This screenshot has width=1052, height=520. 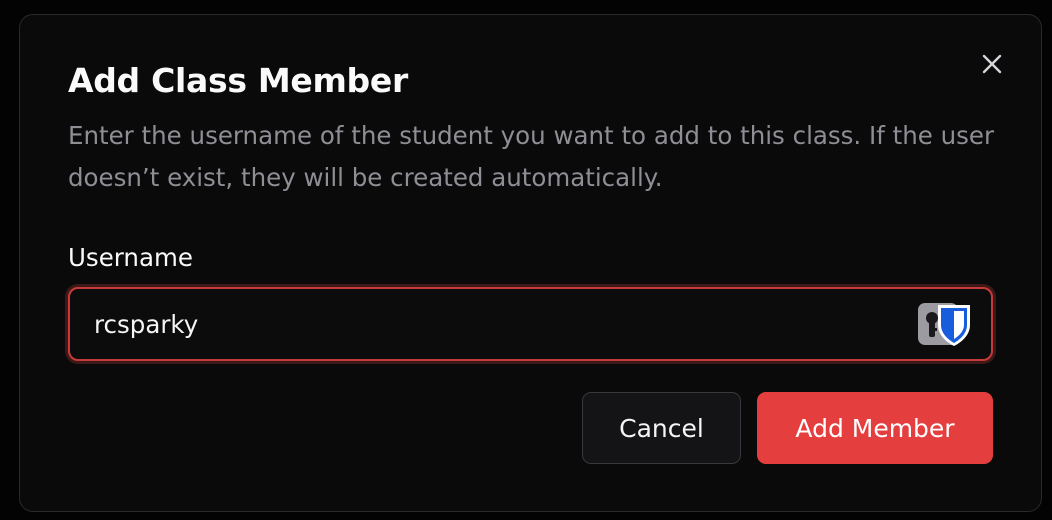 What do you see at coordinates (875, 428) in the screenshot?
I see `add-member-button: Add Member` at bounding box center [875, 428].